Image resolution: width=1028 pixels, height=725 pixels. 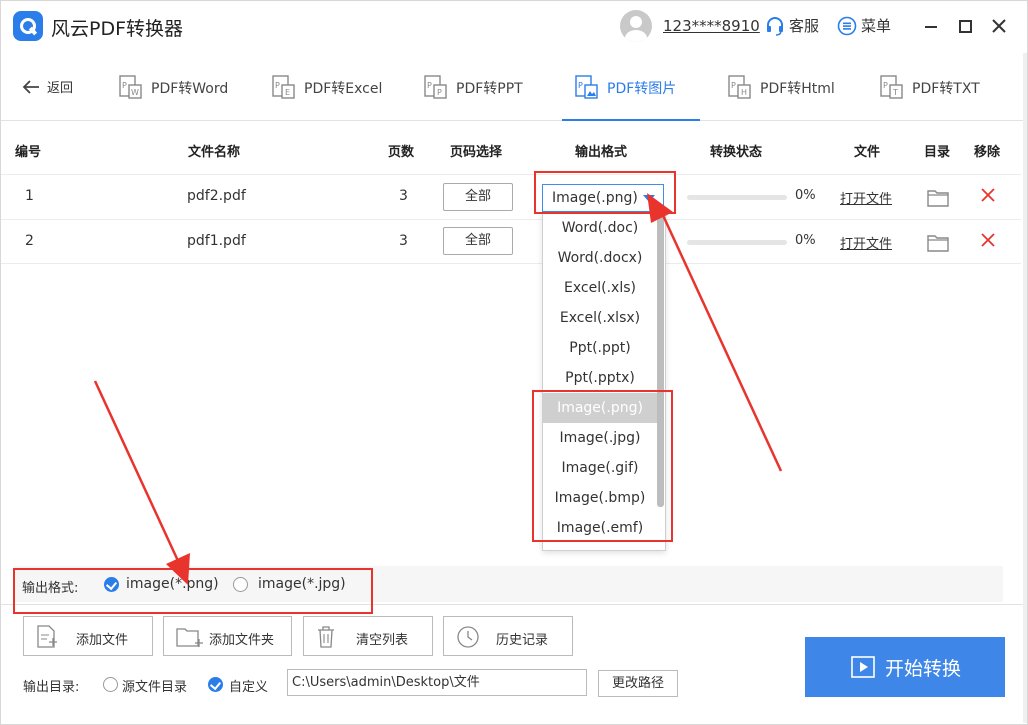 What do you see at coordinates (805, 195) in the screenshot?
I see `progress-percent: 0%` at bounding box center [805, 195].